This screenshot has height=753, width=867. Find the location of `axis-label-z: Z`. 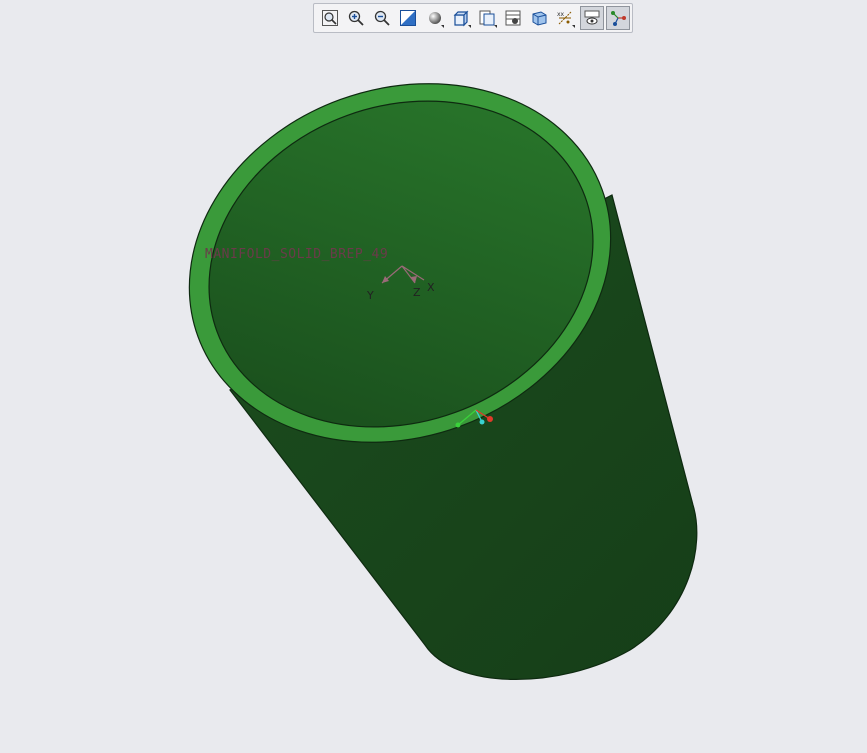

axis-label-z: Z is located at coordinates (417, 292).